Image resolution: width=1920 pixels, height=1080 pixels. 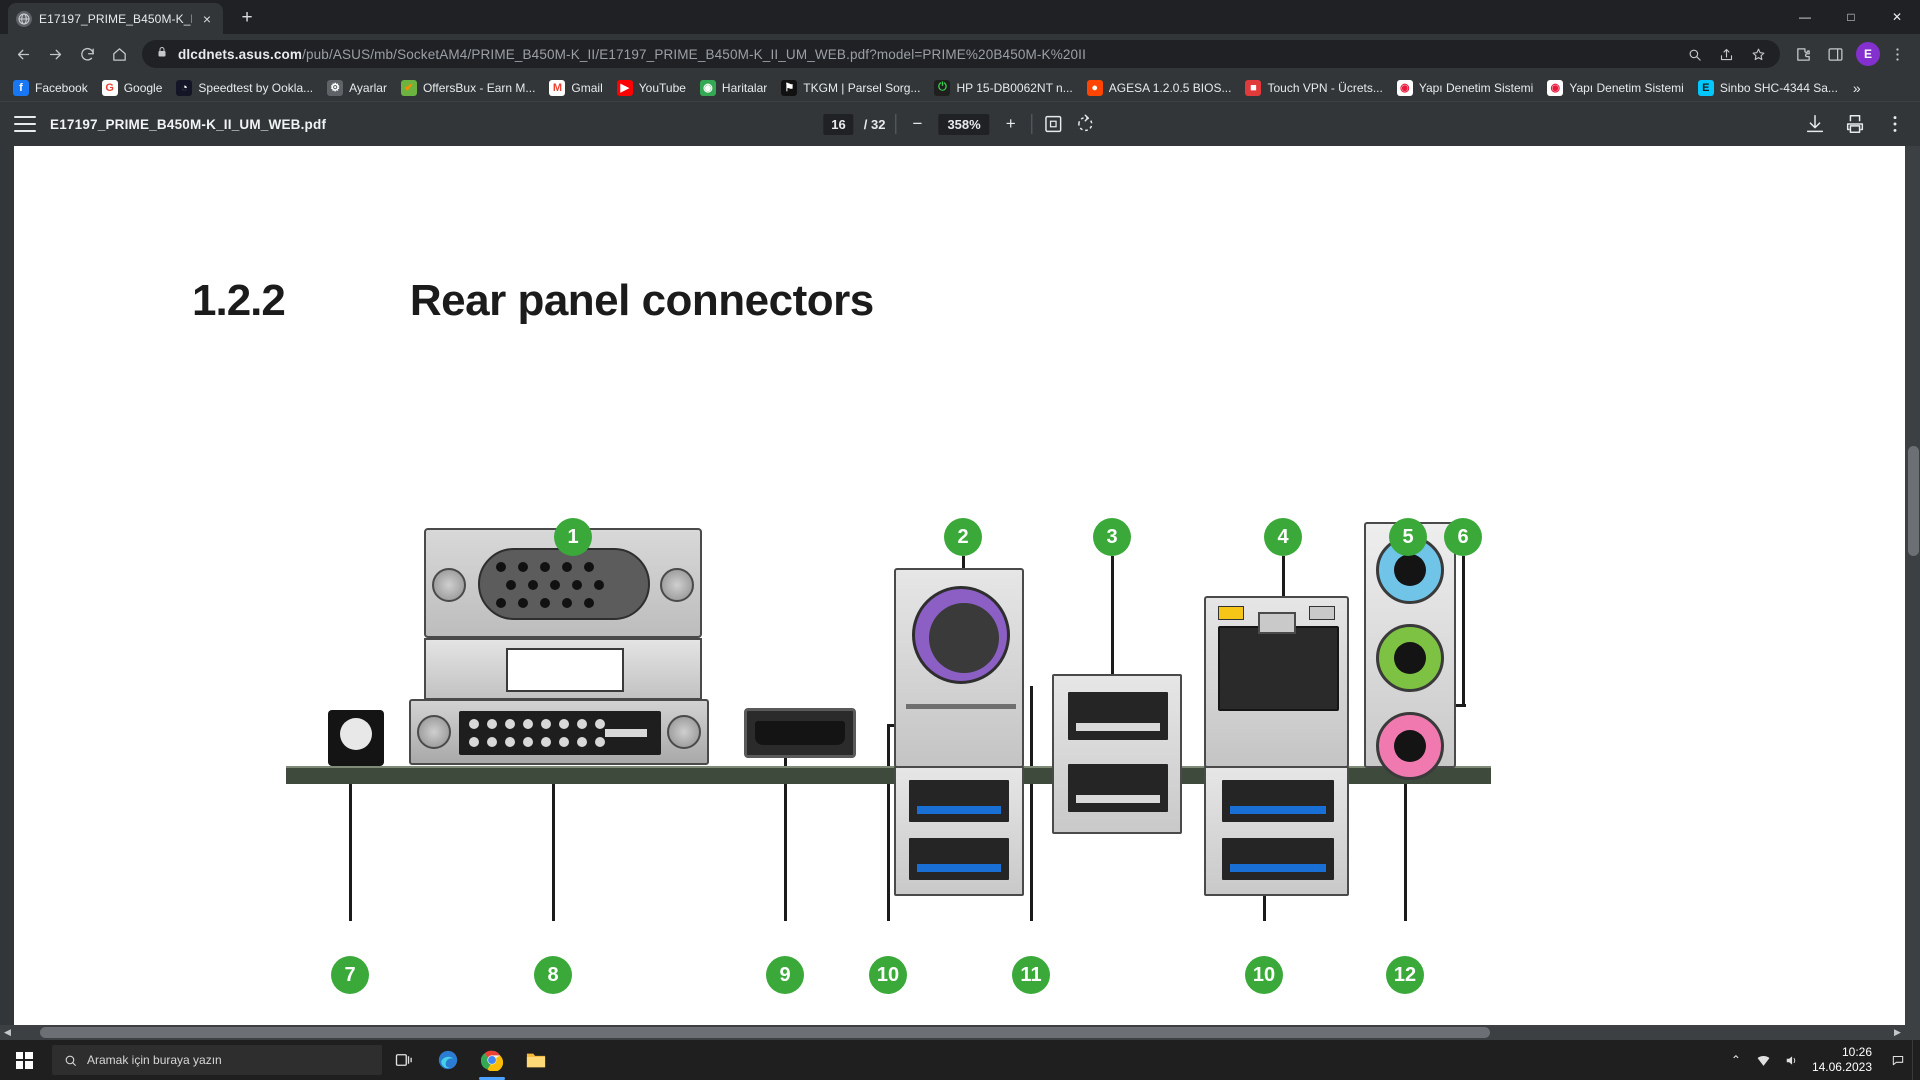 What do you see at coordinates (247, 18) in the screenshot?
I see `new-tab-button: +` at bounding box center [247, 18].